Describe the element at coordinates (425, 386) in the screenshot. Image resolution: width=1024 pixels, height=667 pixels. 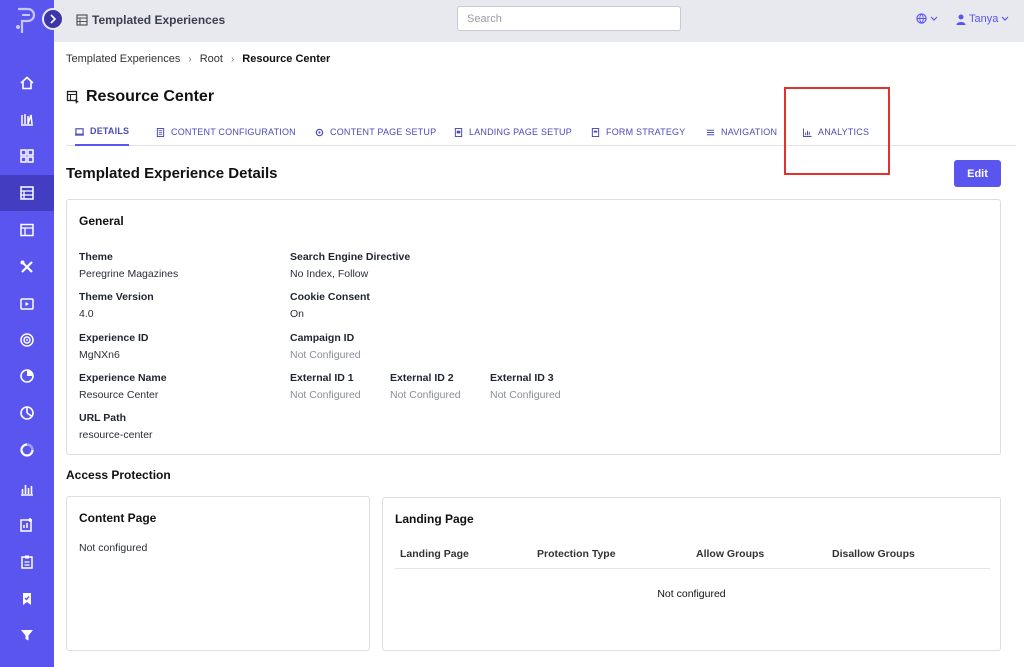
I see `field-external-id-2: External ID 2 Not Configured` at that location.